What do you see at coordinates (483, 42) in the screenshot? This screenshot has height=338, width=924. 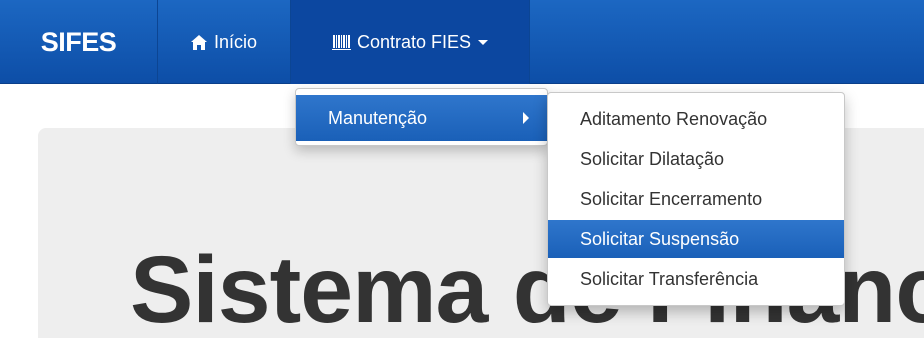 I see `caret-down-icon` at bounding box center [483, 42].